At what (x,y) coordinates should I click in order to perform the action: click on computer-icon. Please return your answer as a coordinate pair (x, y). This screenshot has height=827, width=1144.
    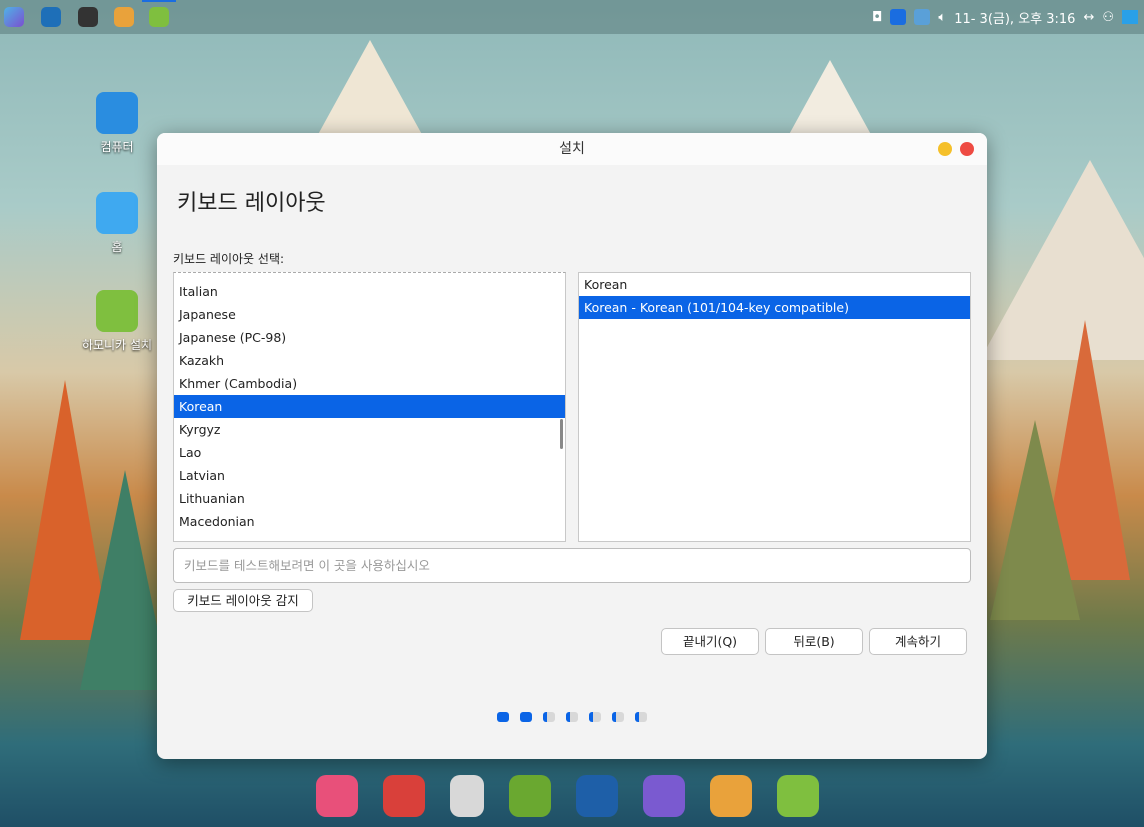
    Looking at the image, I should click on (117, 113).